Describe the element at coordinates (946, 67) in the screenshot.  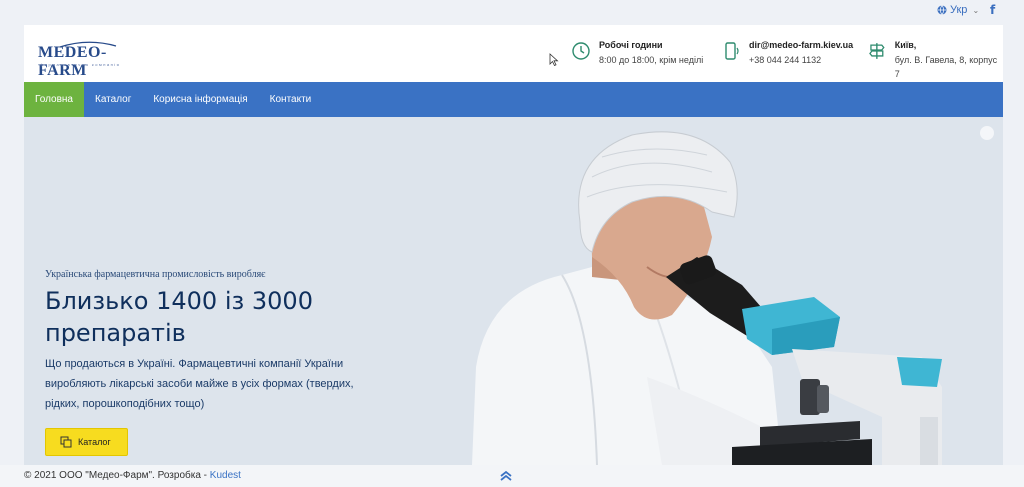
I see `address-street: бул. В. Гавела, 8, корпус 7` at that location.